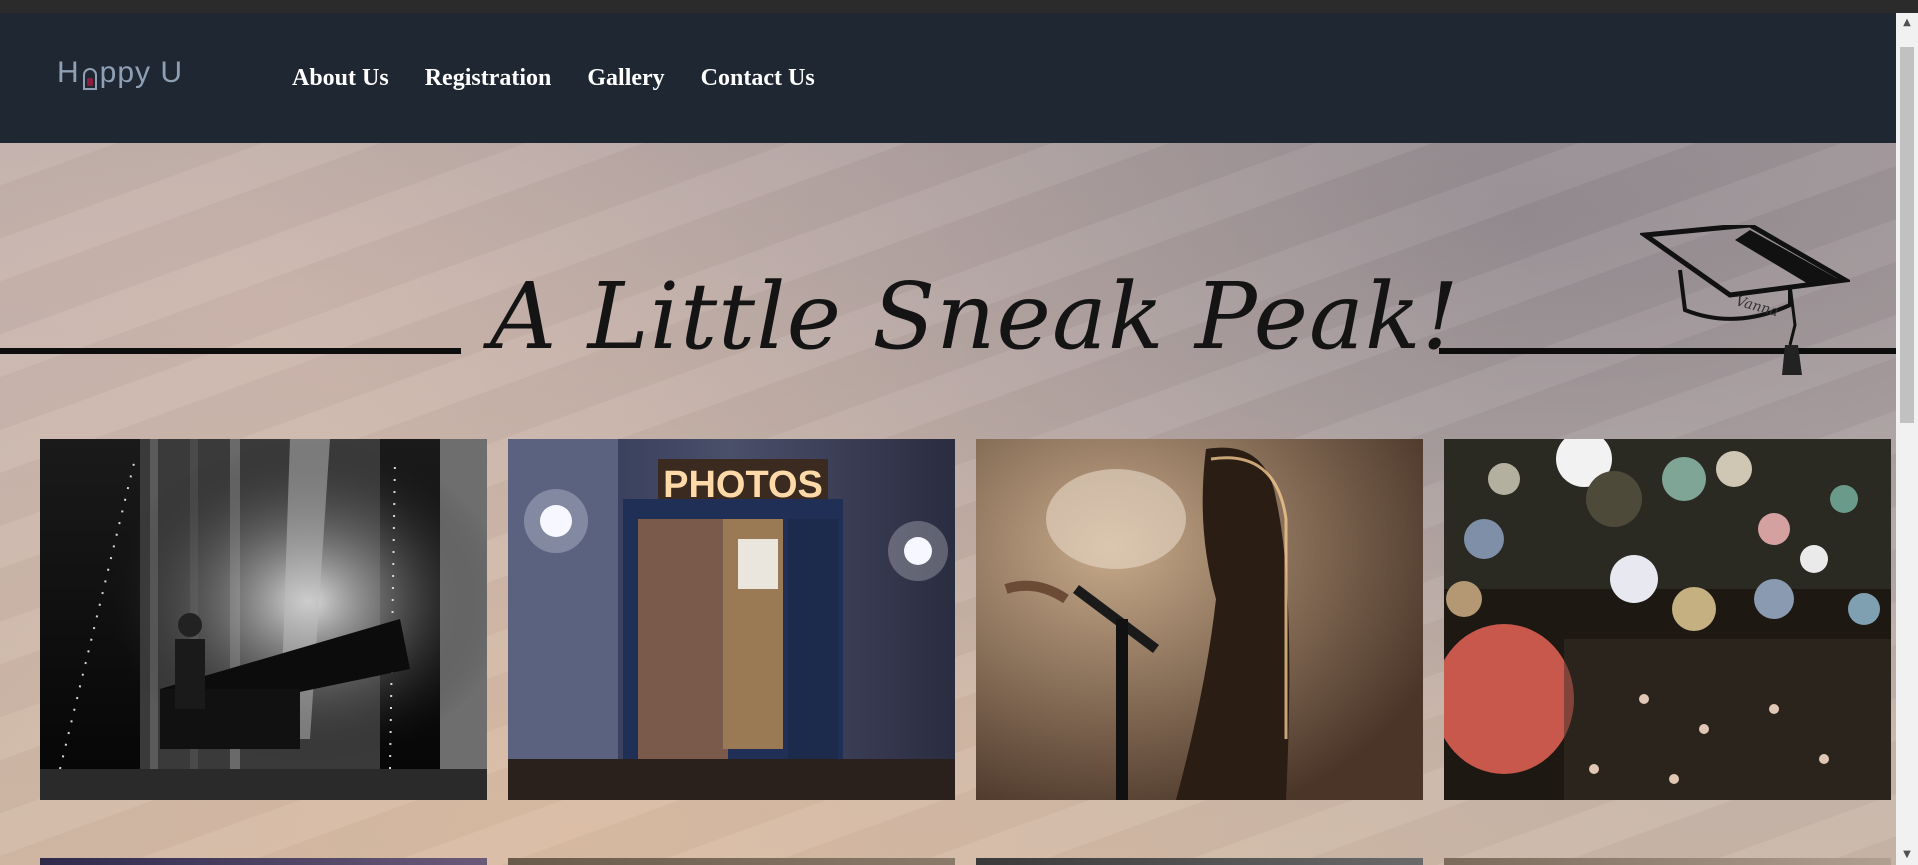  What do you see at coordinates (758, 78) in the screenshot?
I see `nav-contact-us: Contact Us` at bounding box center [758, 78].